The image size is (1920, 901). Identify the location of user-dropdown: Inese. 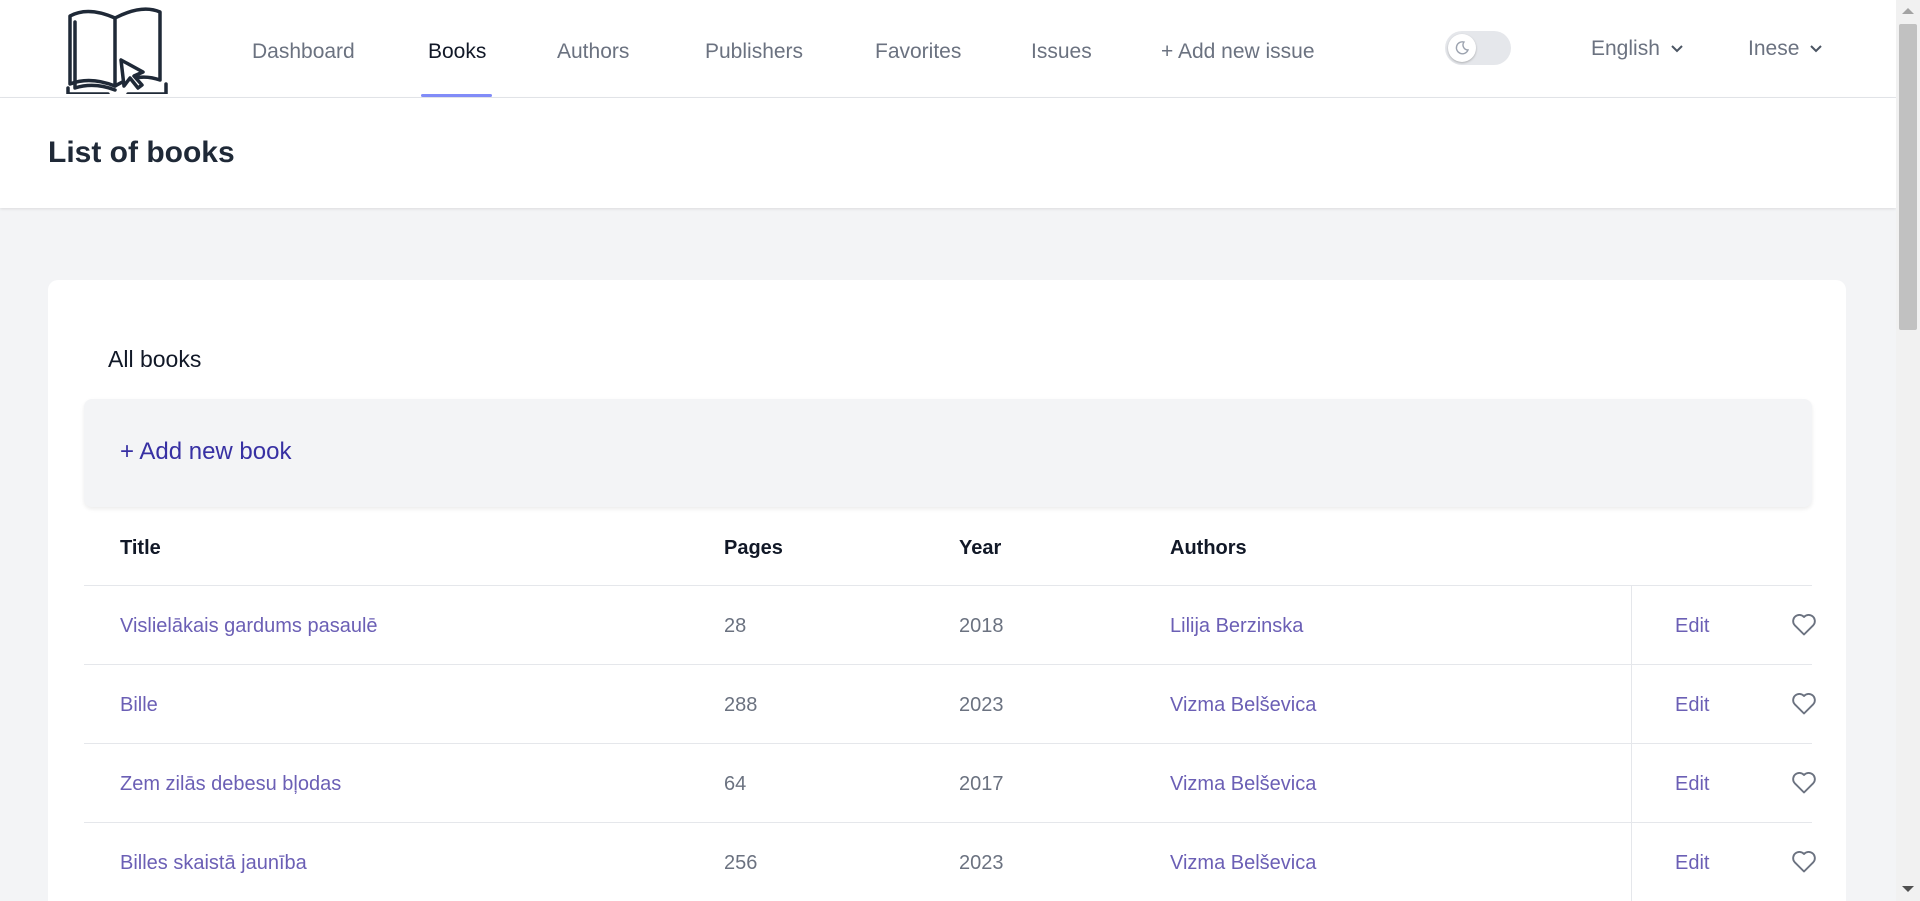
(1785, 49).